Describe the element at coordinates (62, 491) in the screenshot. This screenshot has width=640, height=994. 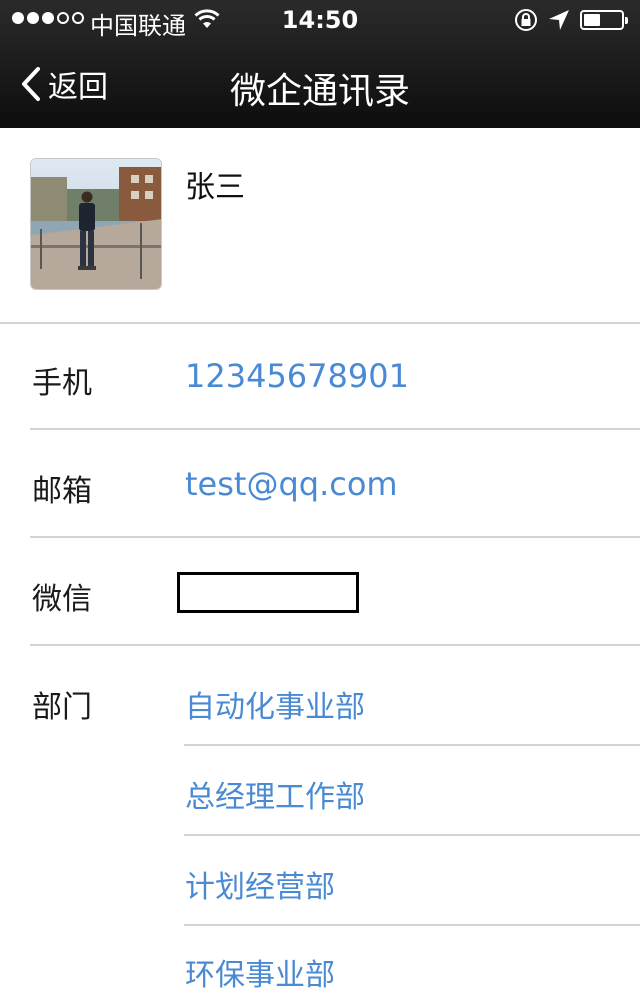
I see `email-label: 邮箱` at that location.